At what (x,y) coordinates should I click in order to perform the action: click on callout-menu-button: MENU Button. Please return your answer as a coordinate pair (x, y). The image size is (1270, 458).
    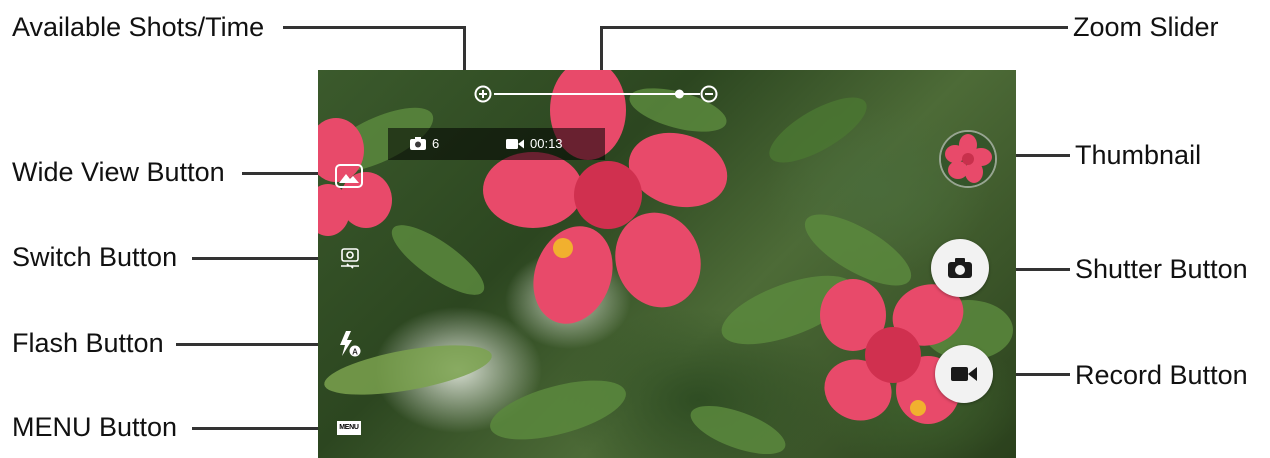
    Looking at the image, I should click on (95, 427).